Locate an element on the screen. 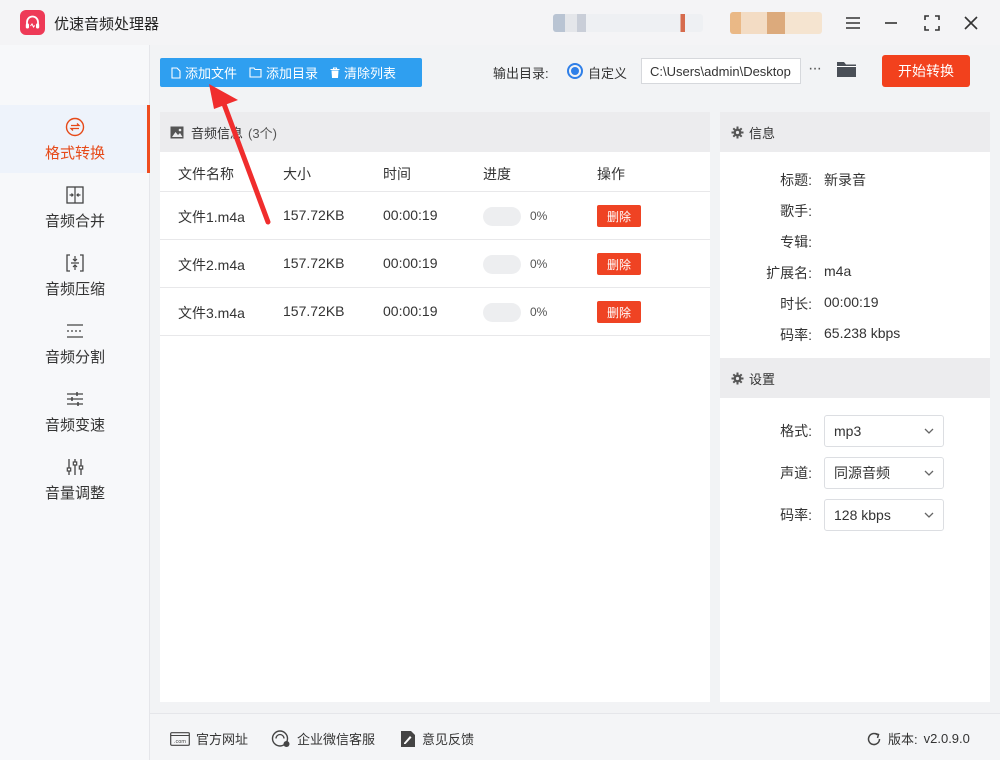  volume-icon is located at coordinates (75, 467).